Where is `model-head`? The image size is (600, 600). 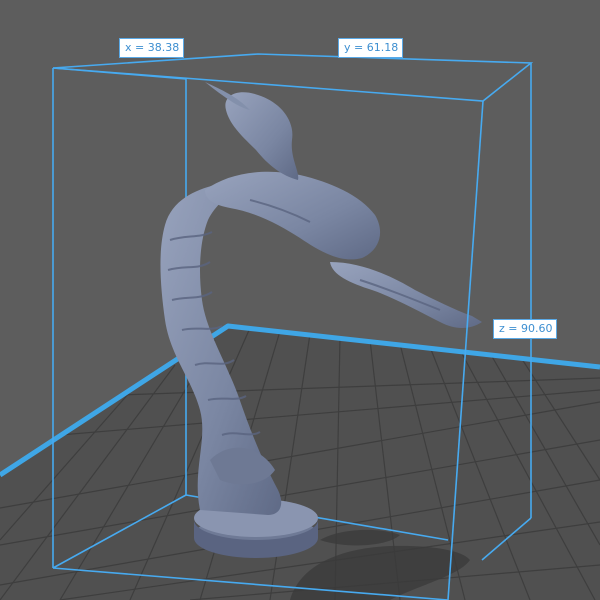
model-head is located at coordinates (262, 136).